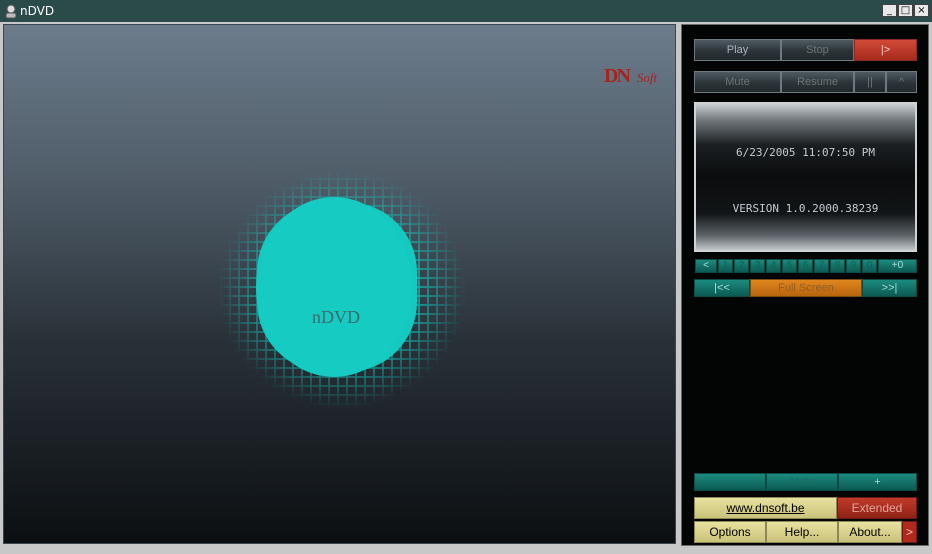  What do you see at coordinates (877, 508) in the screenshot?
I see `extended-button: Extended` at bounding box center [877, 508].